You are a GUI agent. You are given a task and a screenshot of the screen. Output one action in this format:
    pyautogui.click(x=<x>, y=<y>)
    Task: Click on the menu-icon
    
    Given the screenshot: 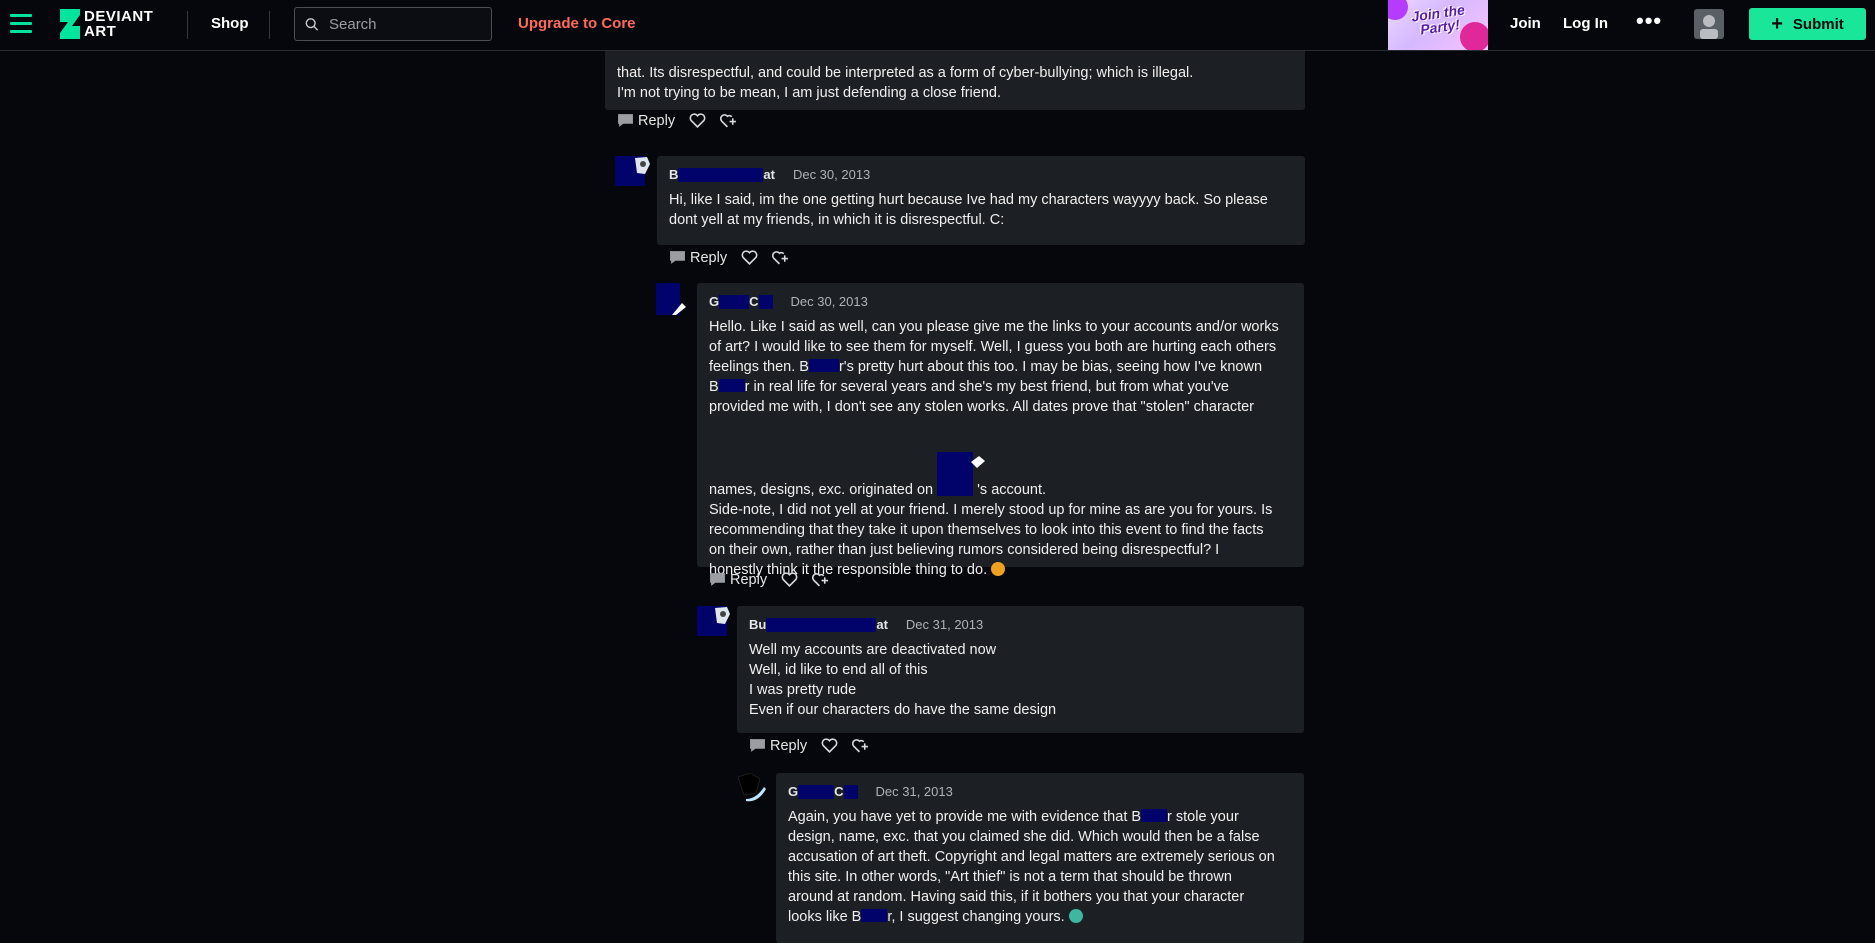 What is the action you would take?
    pyautogui.click(x=21, y=24)
    